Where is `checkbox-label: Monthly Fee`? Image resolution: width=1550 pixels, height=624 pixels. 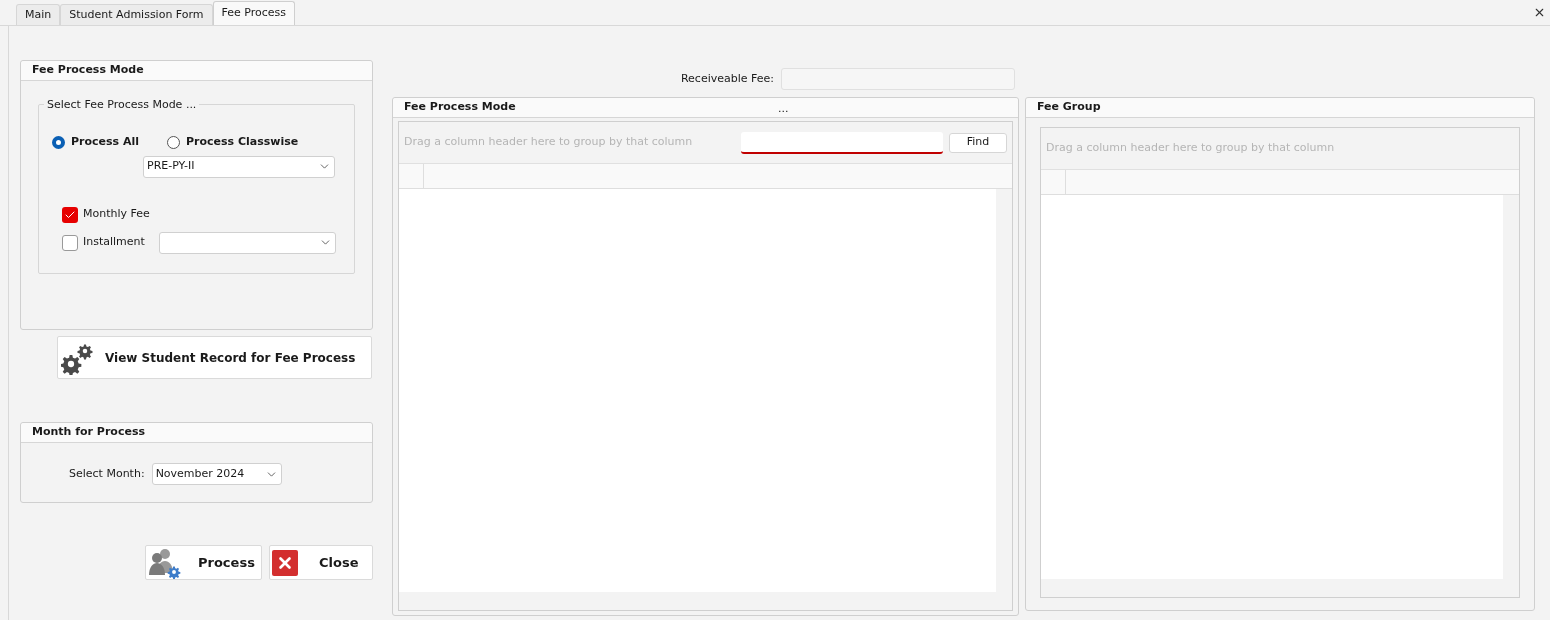 checkbox-label: Monthly Fee is located at coordinates (117, 214).